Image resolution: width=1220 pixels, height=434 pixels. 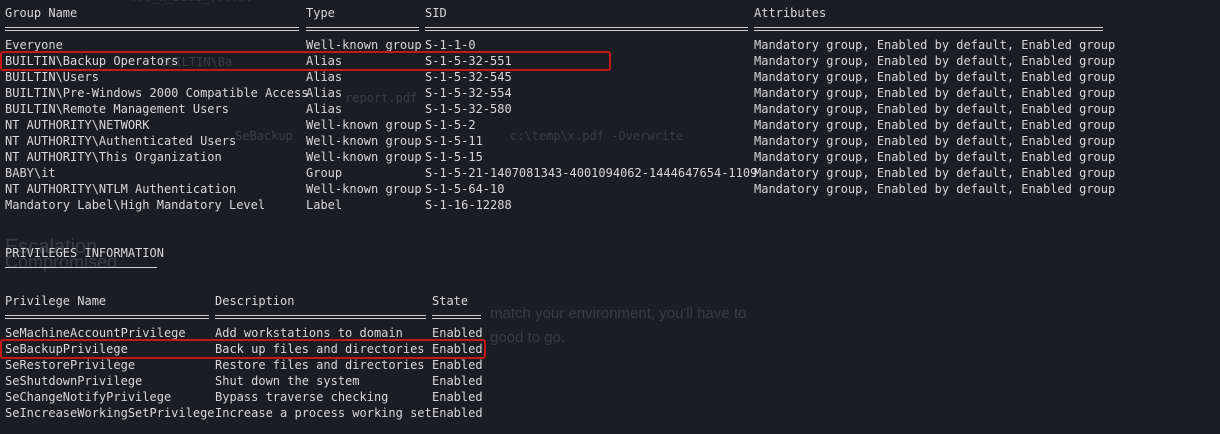 What do you see at coordinates (468, 205) in the screenshot?
I see `sid-cell: S-1-16-12288` at bounding box center [468, 205].